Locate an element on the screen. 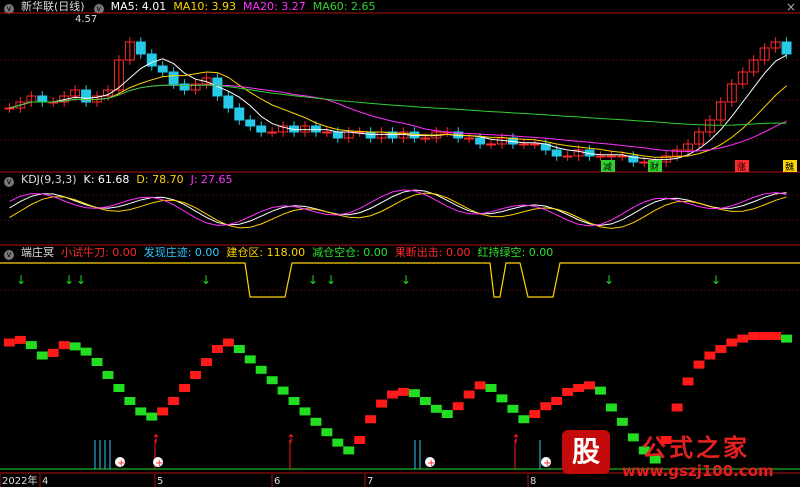  signal-label: 减 is located at coordinates (607, 167).